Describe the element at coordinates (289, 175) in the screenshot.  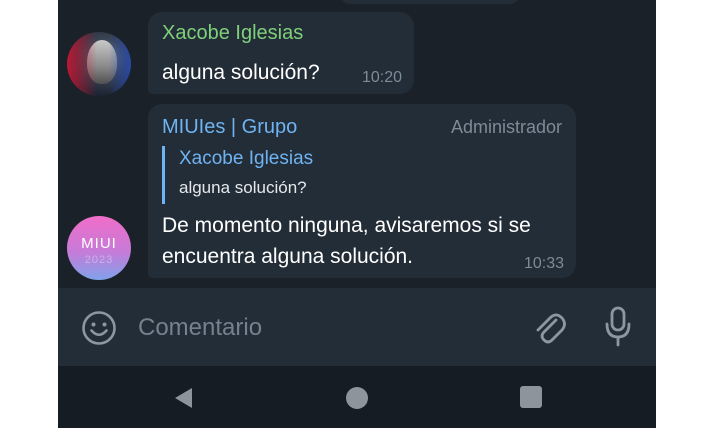
I see `reply-quote: Xacobe Iglesias alguna solución?` at that location.